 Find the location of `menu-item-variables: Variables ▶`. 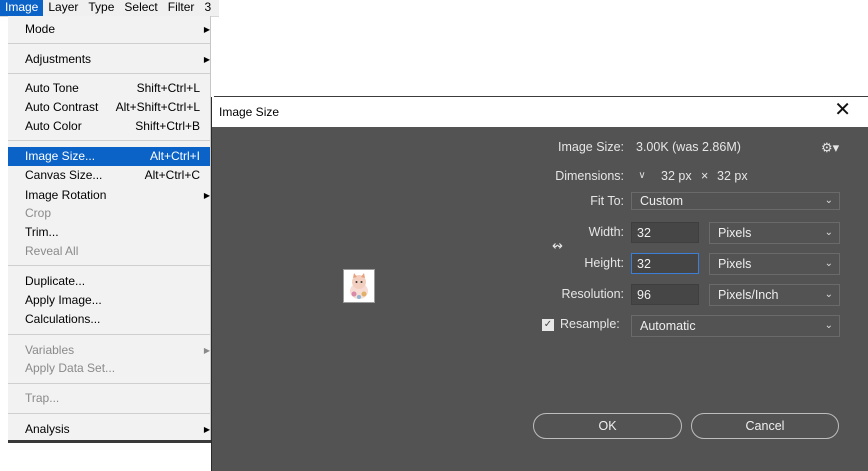

menu-item-variables: Variables ▶ is located at coordinates (109, 350).